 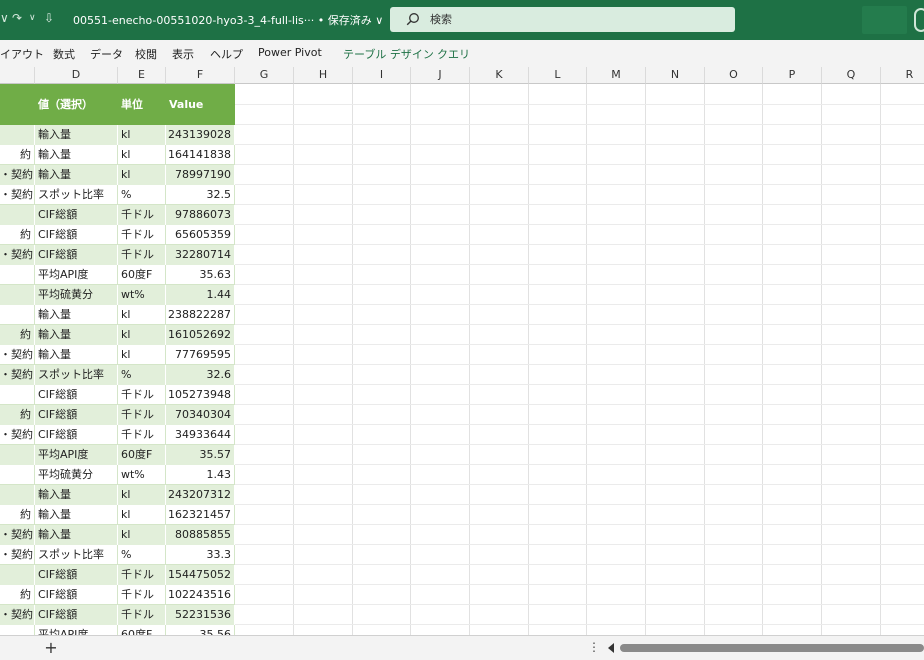 What do you see at coordinates (200, 155) in the screenshot?
I see `cell-value: 164141838` at bounding box center [200, 155].